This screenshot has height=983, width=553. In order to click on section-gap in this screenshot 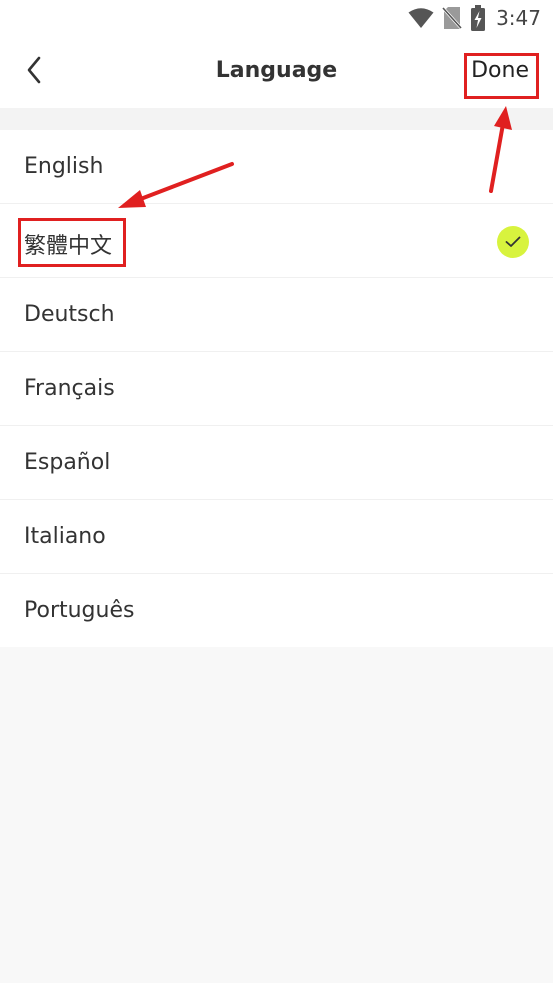, I will do `click(276, 119)`.